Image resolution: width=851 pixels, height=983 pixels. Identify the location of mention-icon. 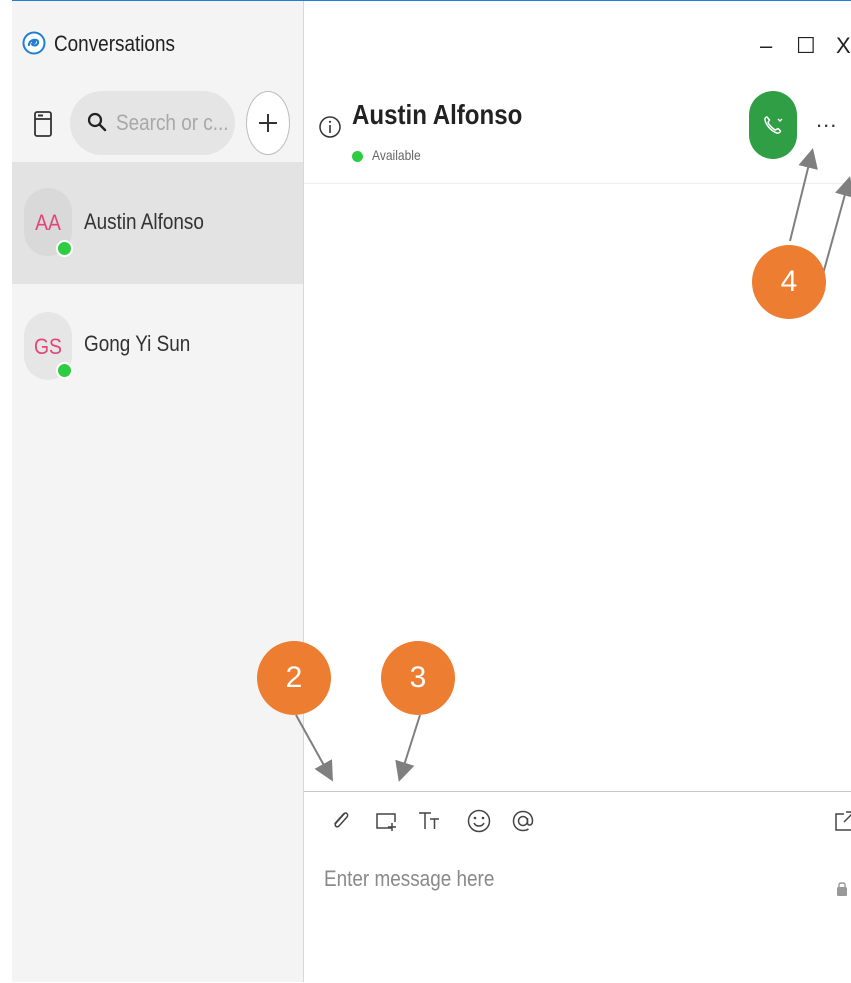
(523, 821).